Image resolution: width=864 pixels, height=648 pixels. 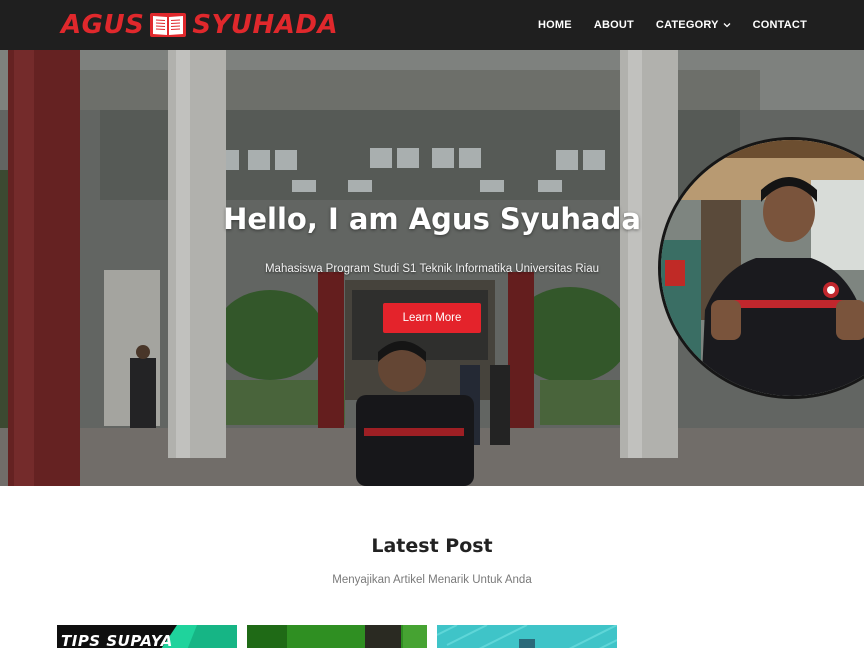 I want to click on learn-more-button: Learn More, so click(x=432, y=318).